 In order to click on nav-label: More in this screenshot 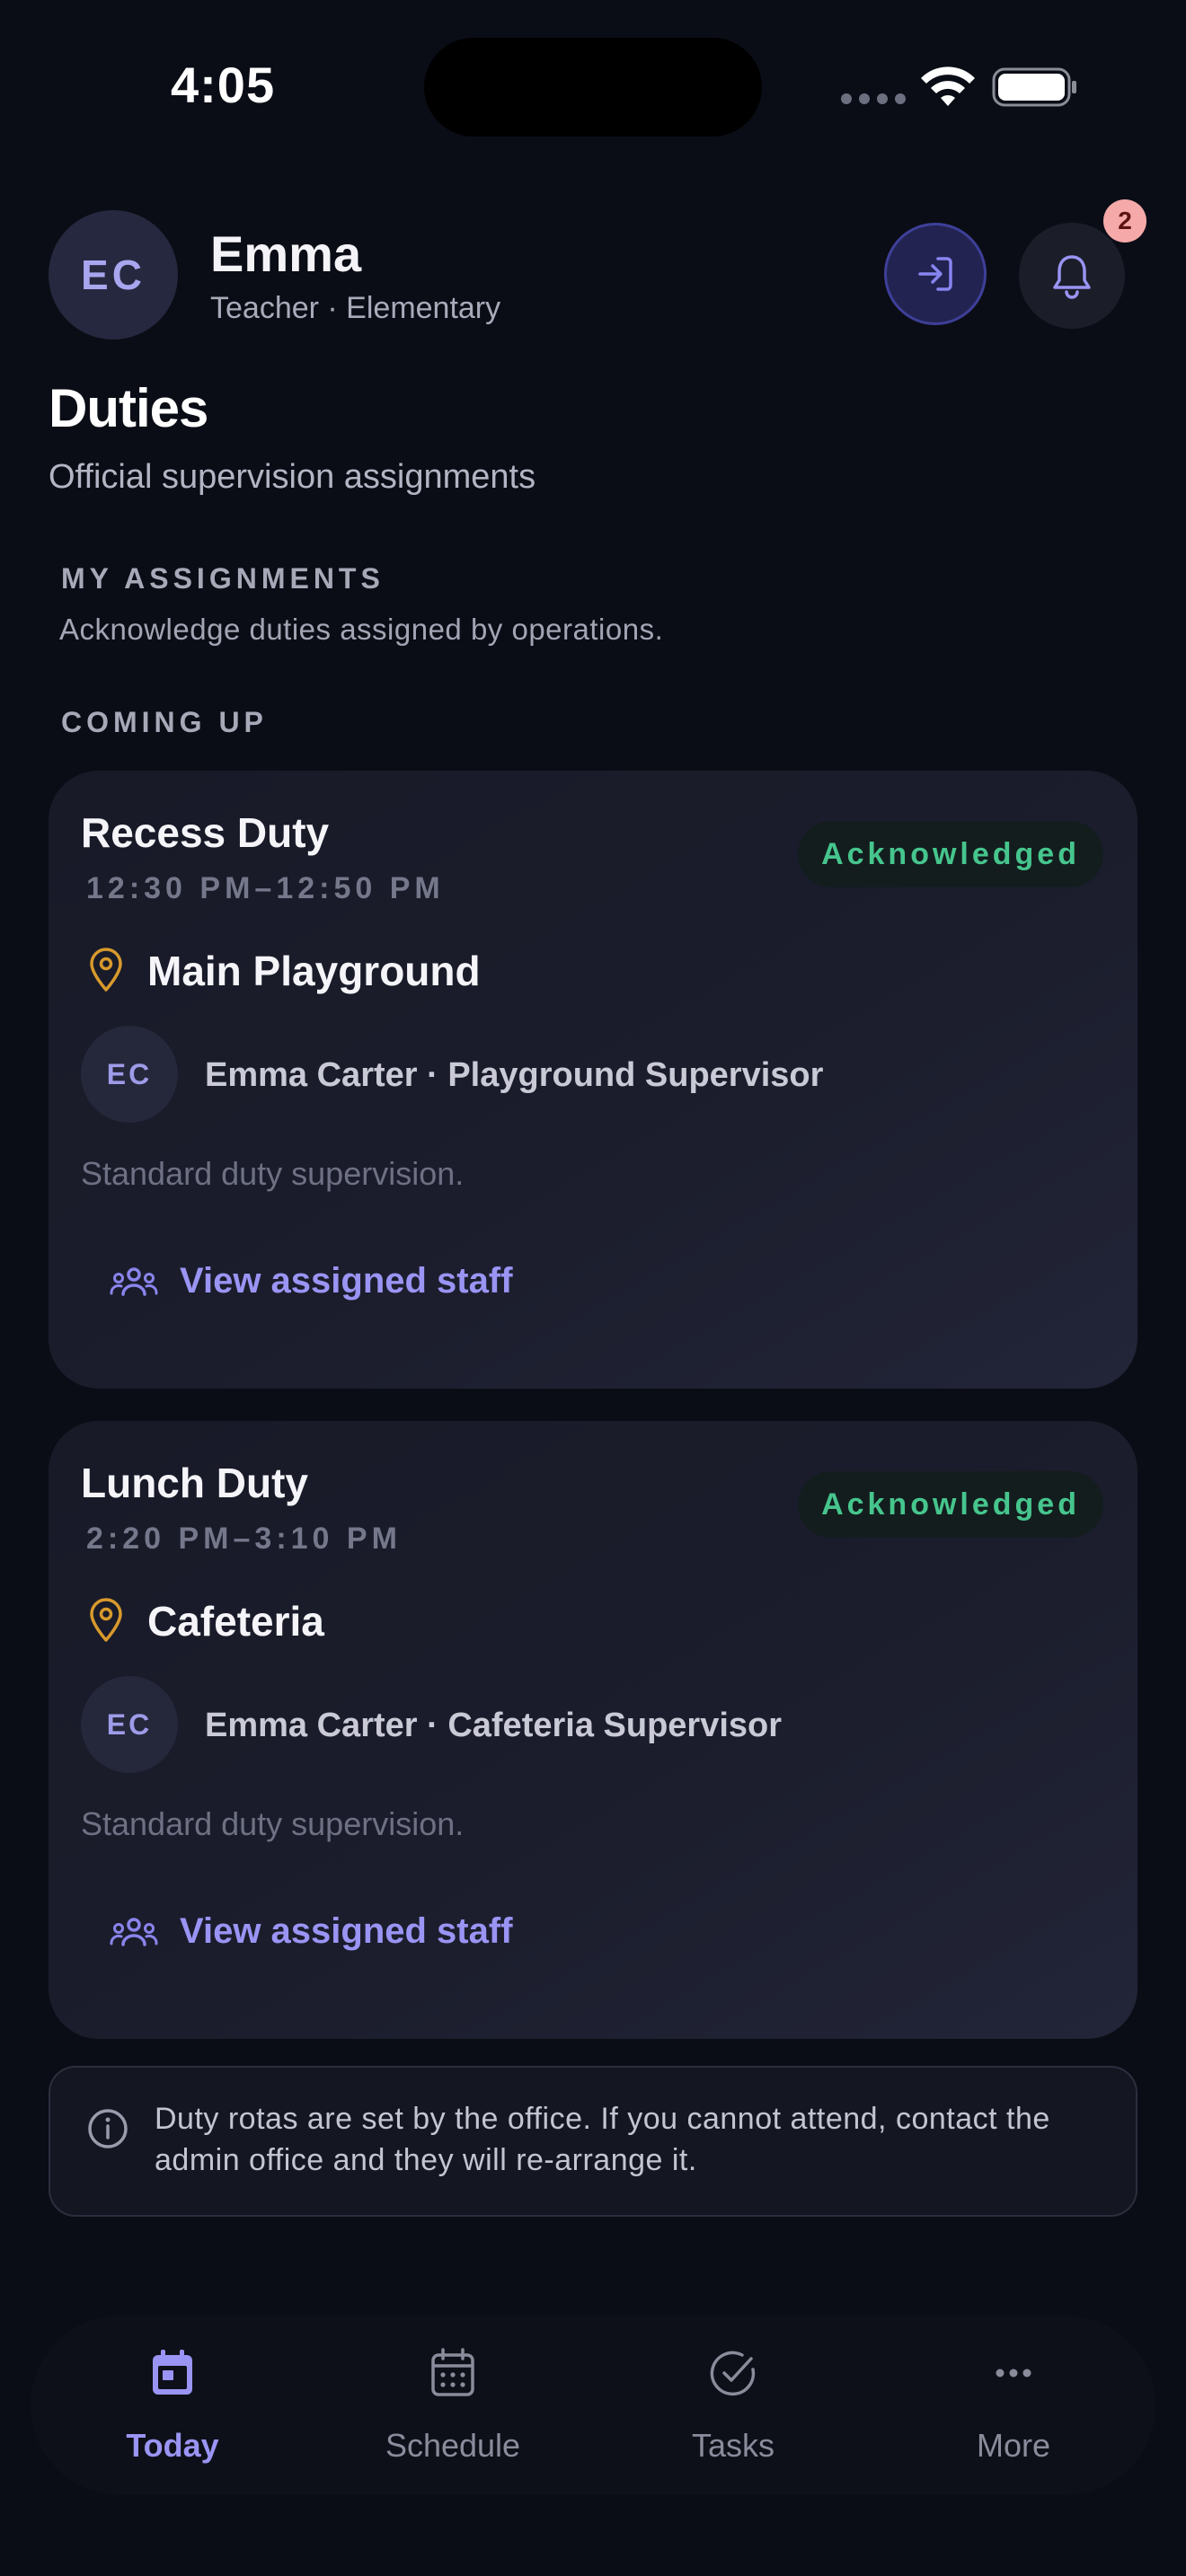, I will do `click(1013, 2445)`.